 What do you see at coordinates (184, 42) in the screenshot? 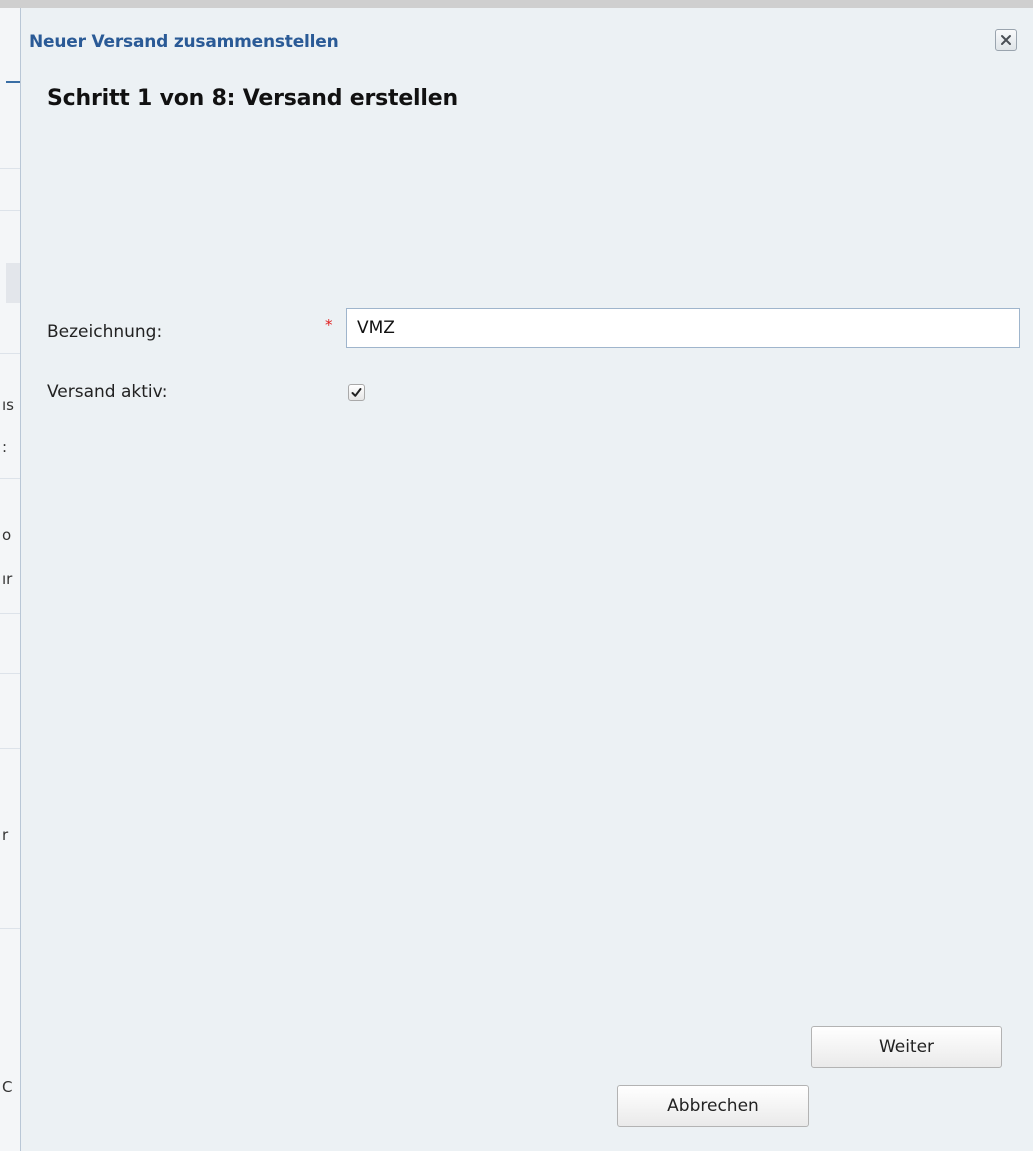
I see `dialog-title: Neuer Versand zusammenstellen` at bounding box center [184, 42].